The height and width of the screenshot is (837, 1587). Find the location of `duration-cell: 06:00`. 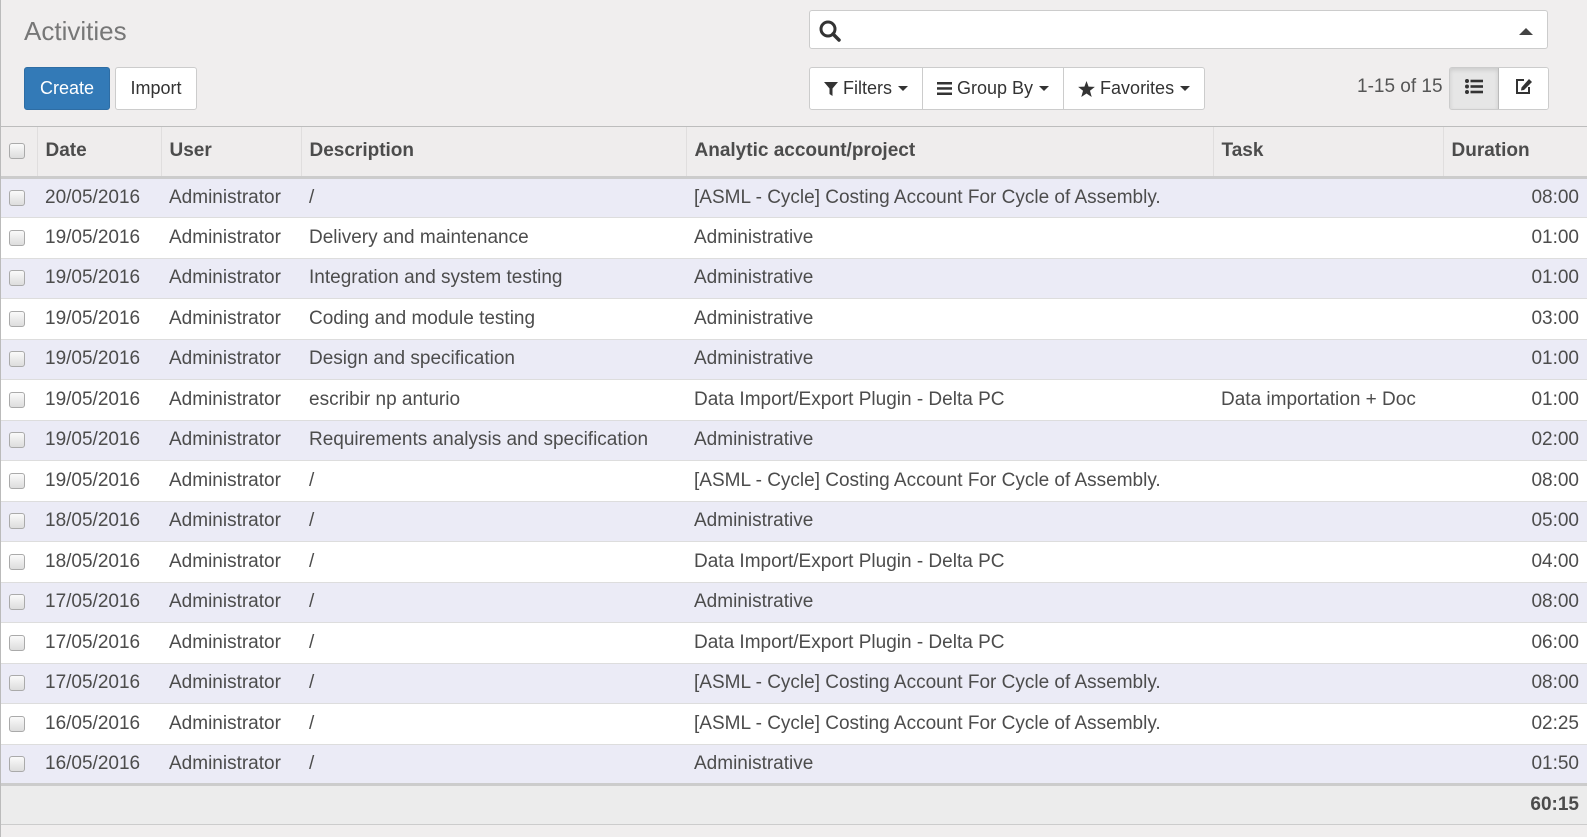

duration-cell: 06:00 is located at coordinates (1515, 642).